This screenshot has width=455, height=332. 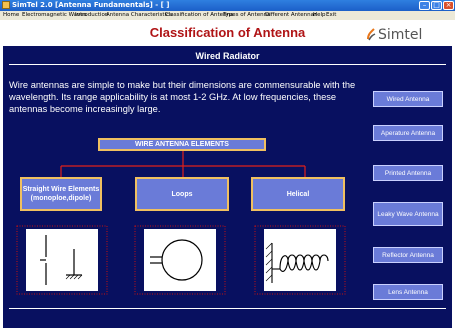 I want to click on app-icon, so click(x=6, y=5).